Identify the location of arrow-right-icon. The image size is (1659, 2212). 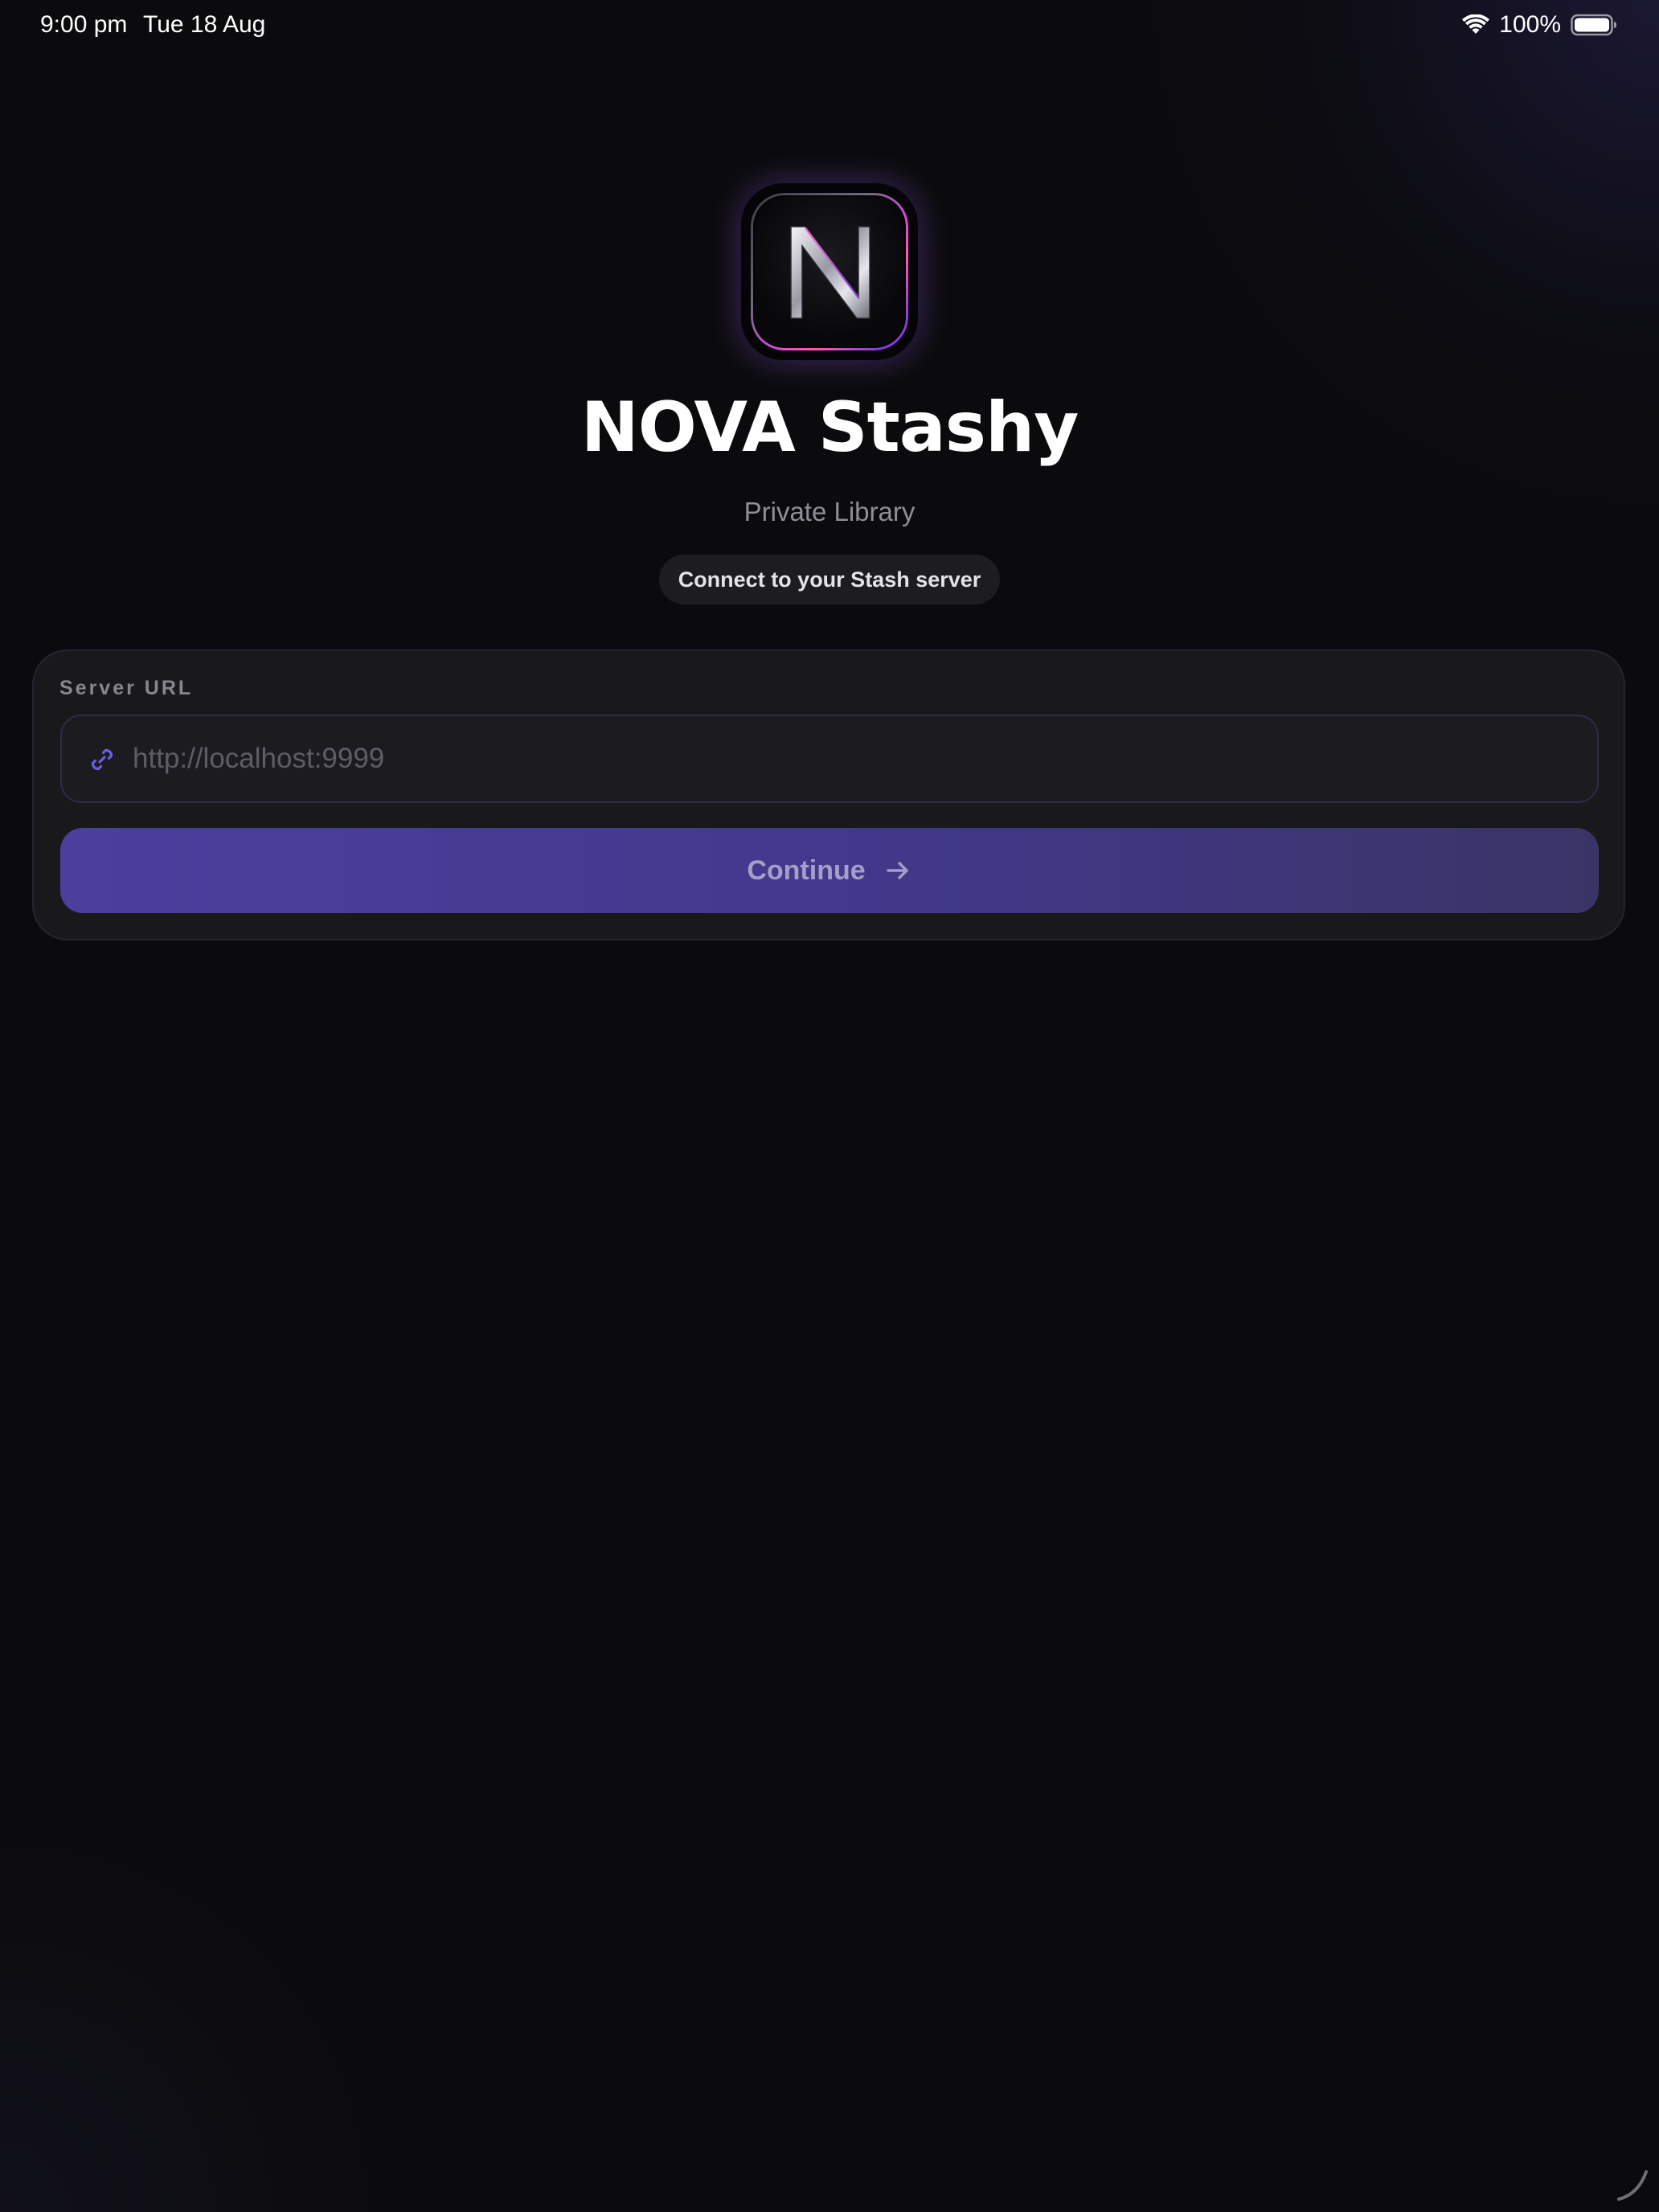
(897, 870).